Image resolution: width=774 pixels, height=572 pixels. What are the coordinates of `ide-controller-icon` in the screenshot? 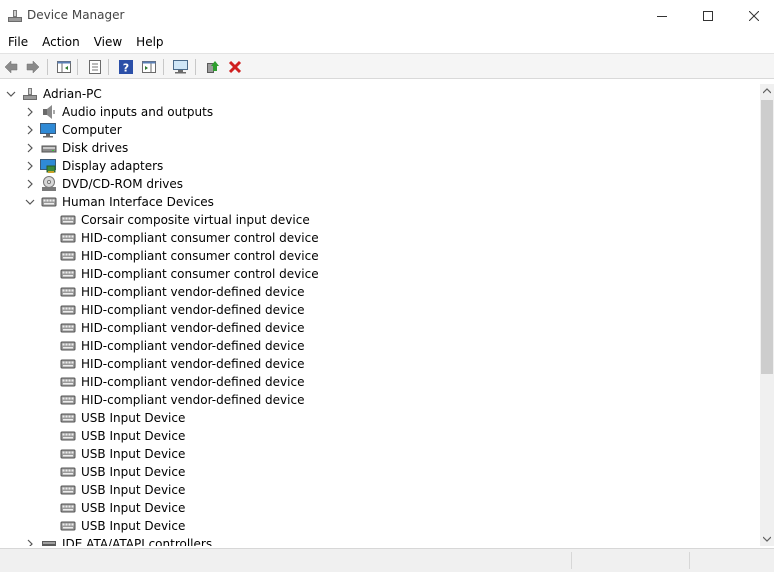 It's located at (49, 543).